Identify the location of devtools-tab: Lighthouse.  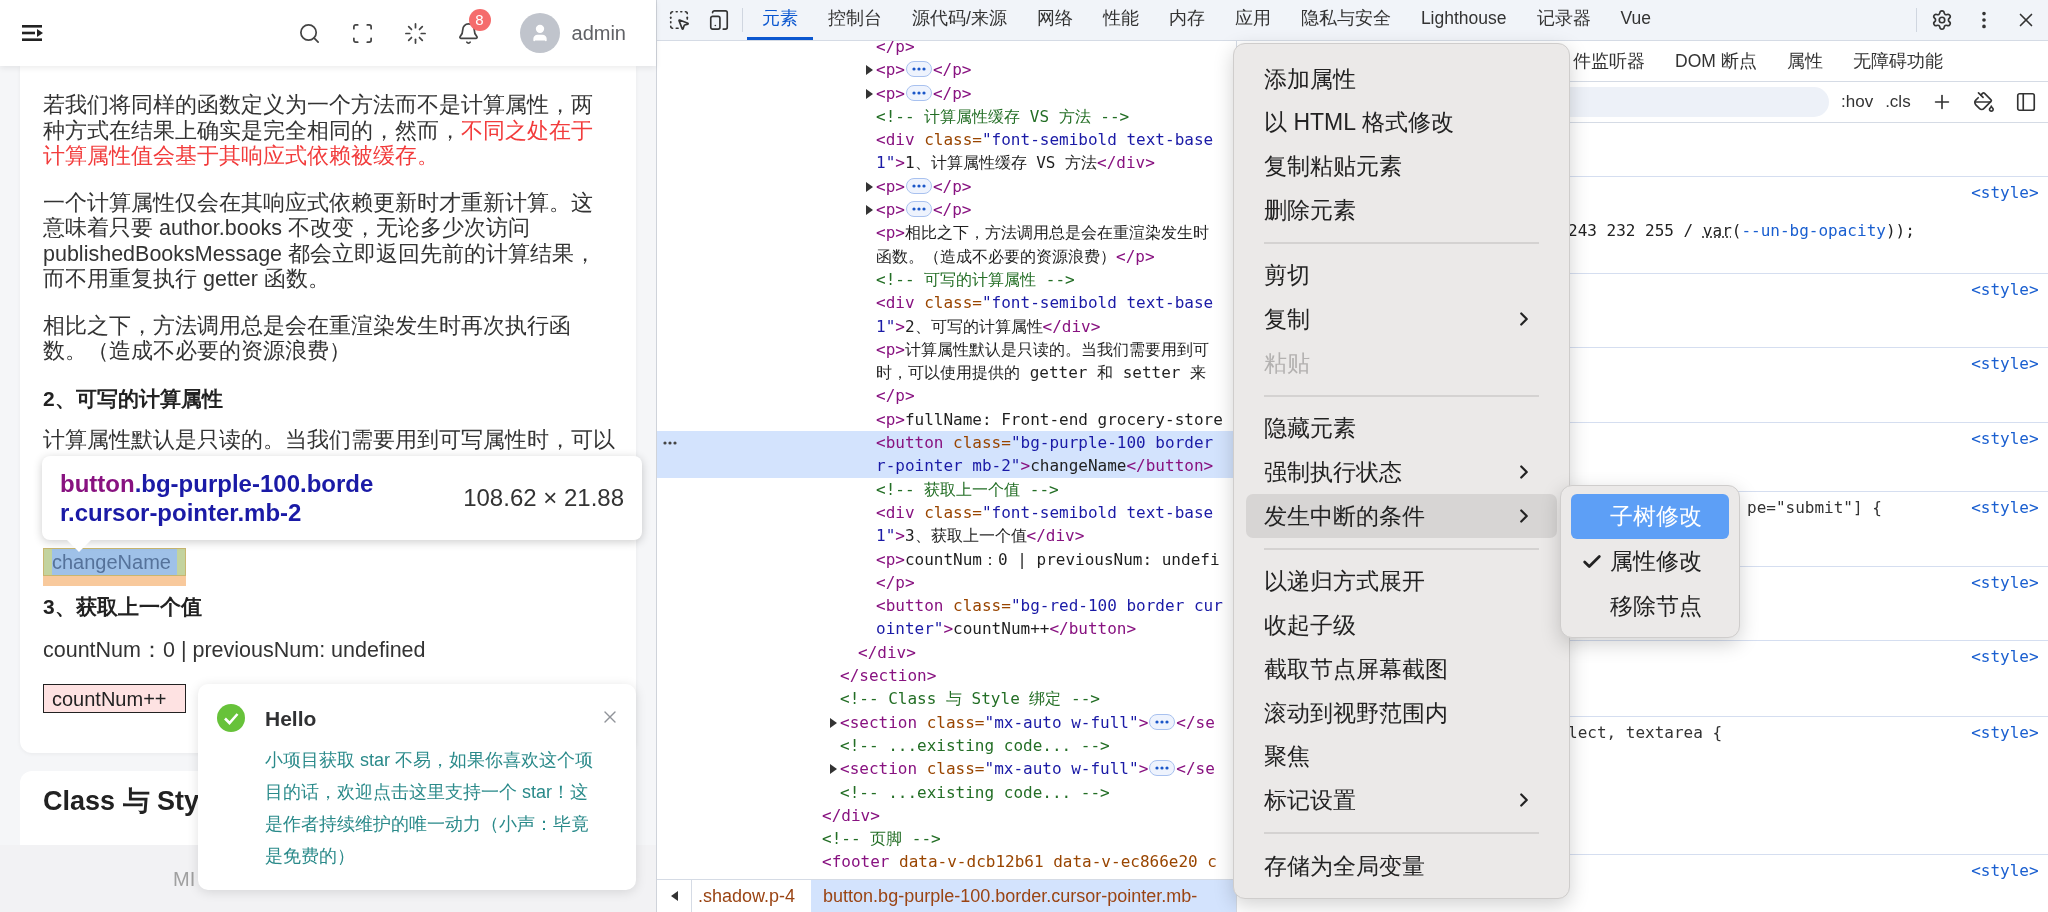
(1463, 20).